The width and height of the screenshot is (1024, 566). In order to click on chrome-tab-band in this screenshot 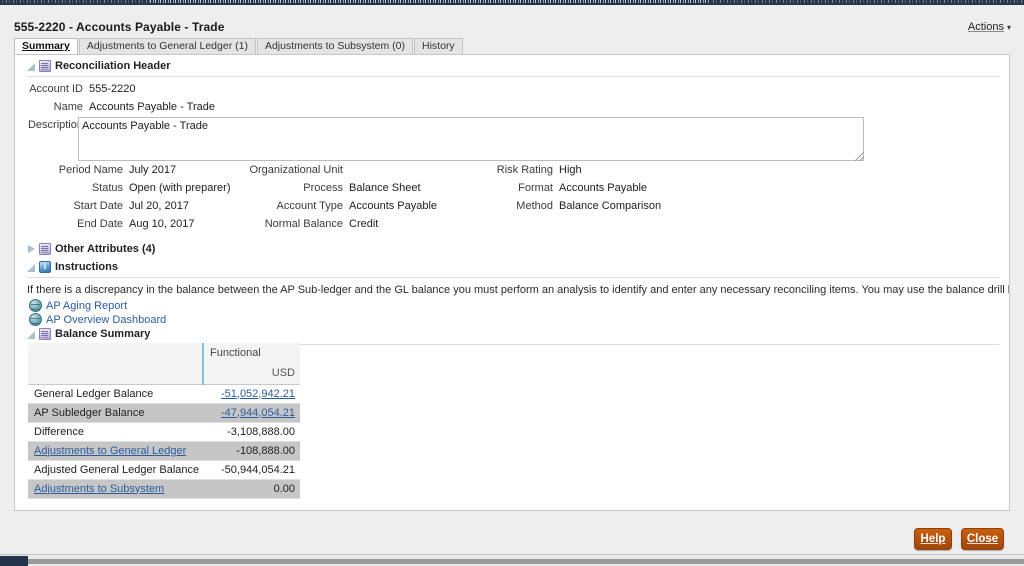, I will do `click(430, 1)`.